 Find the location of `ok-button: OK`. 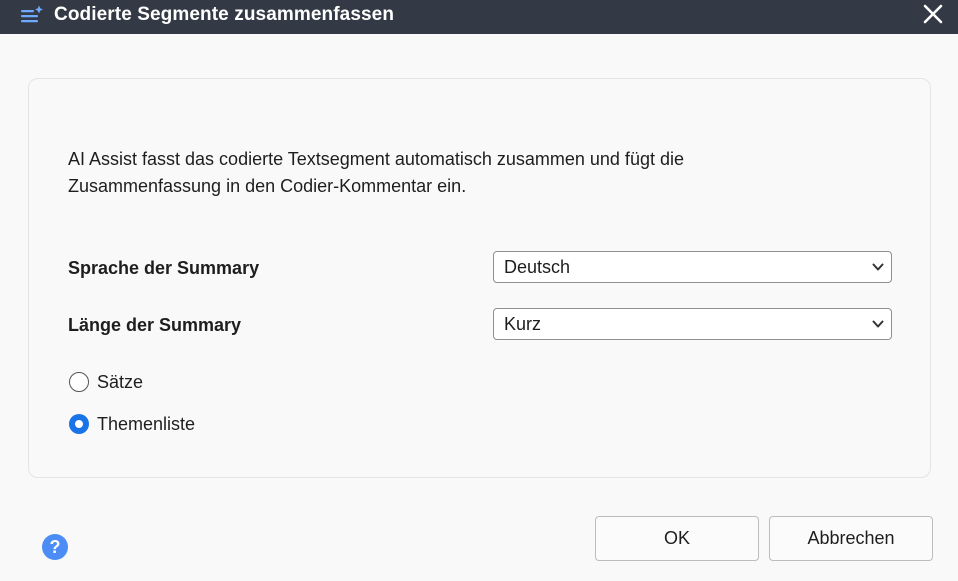

ok-button: OK is located at coordinates (677, 538).